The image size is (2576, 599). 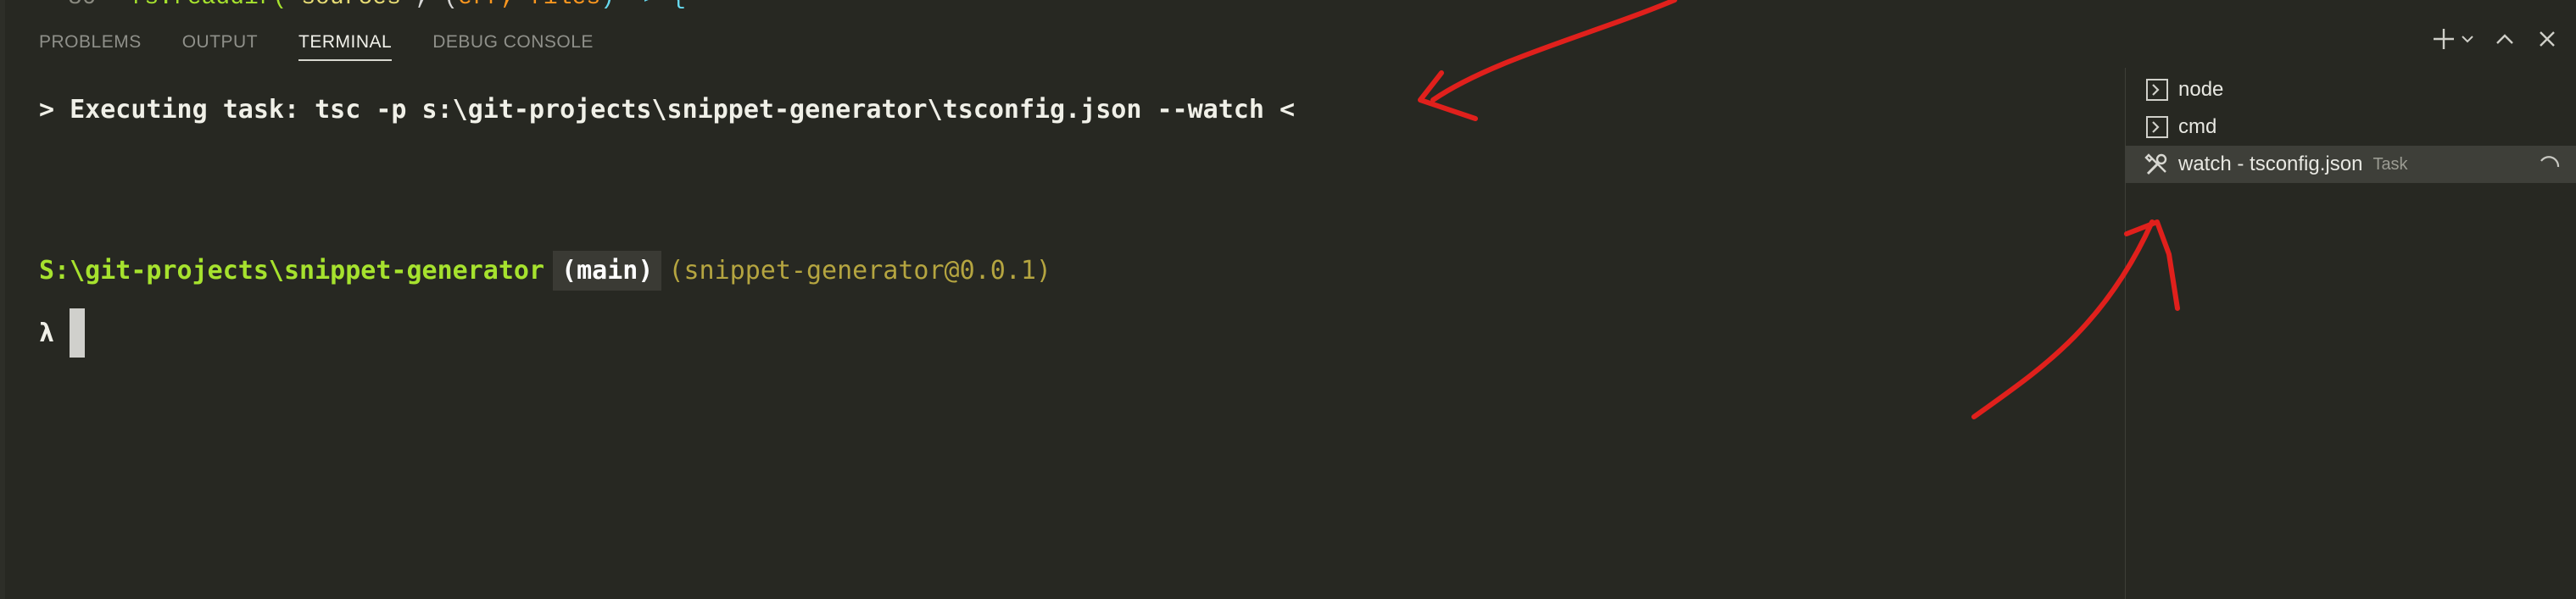 I want to click on code-params: err, files, so click(x=529, y=5).